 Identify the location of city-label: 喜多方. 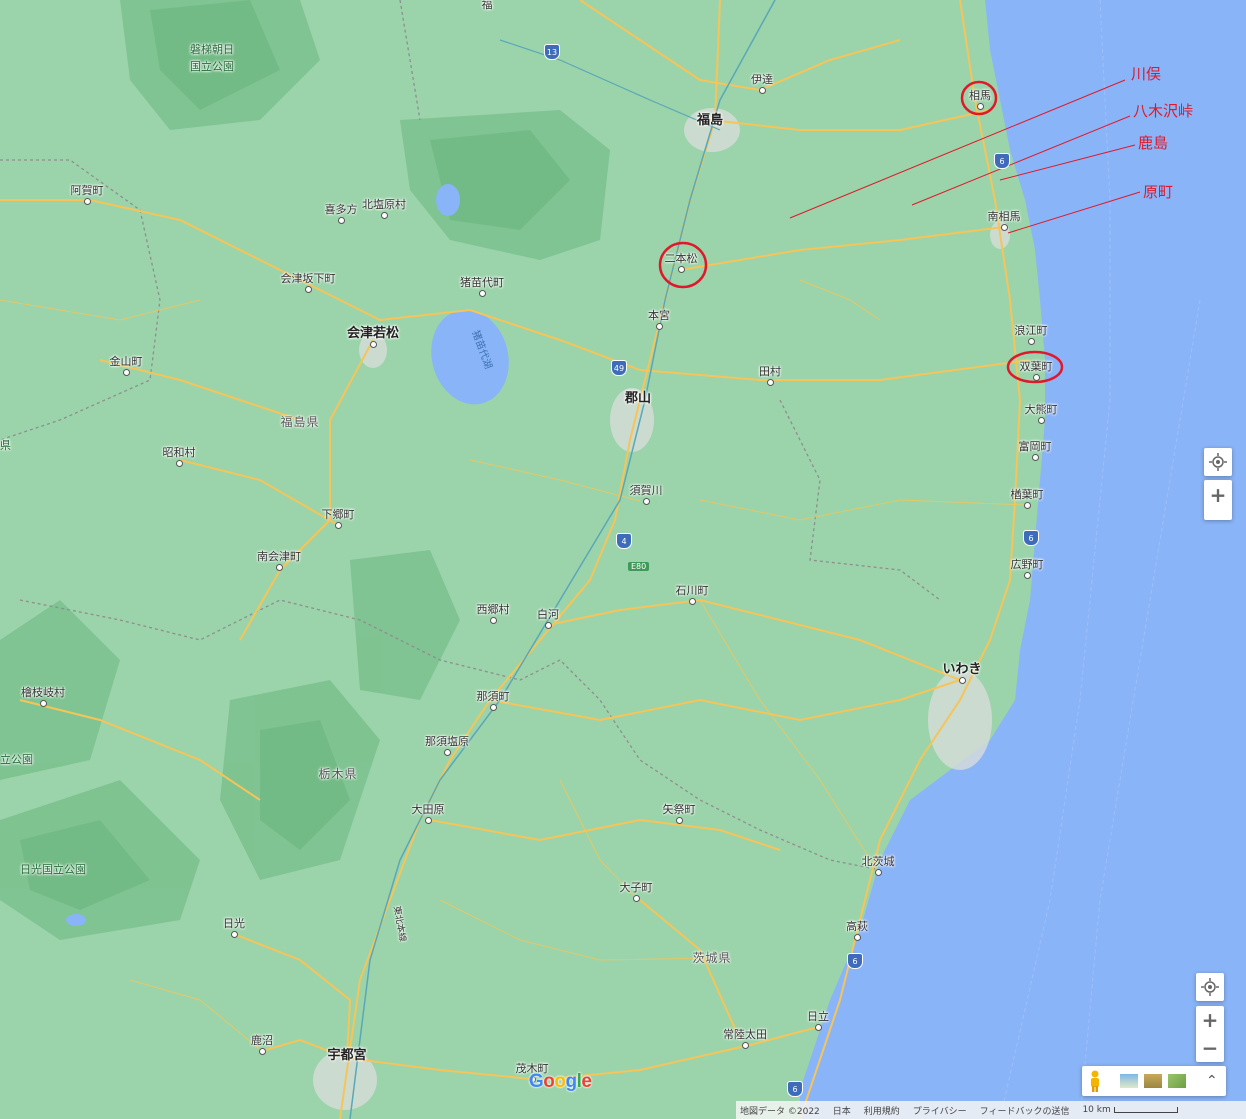
(341, 210).